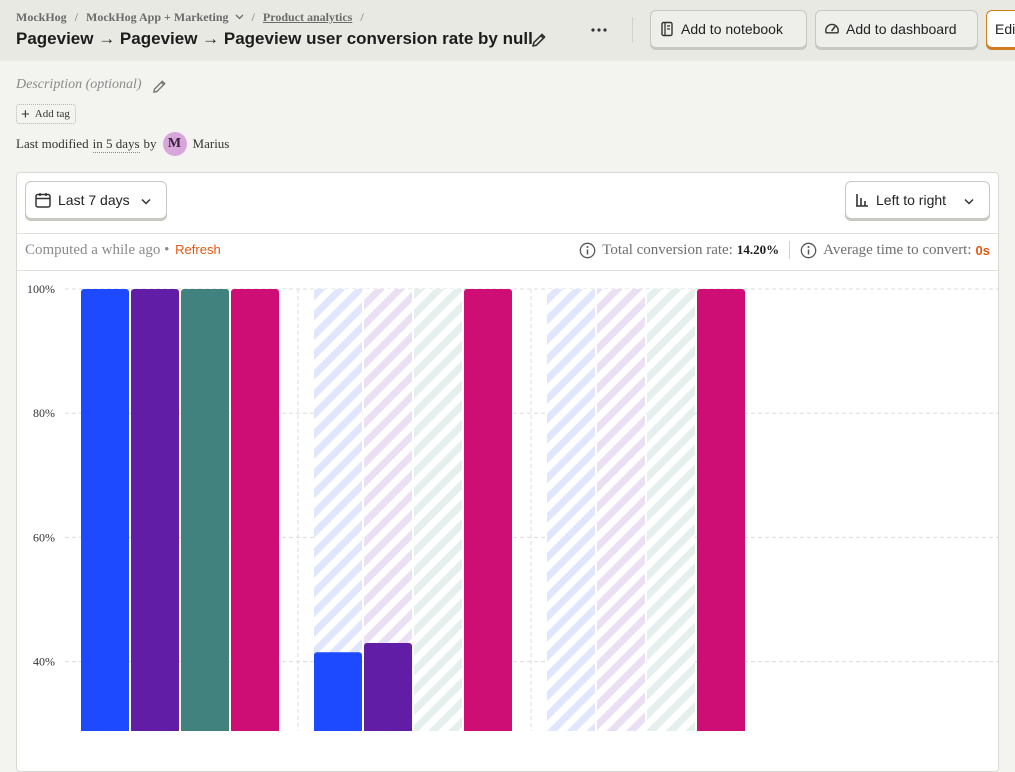 The width and height of the screenshot is (1015, 772). I want to click on y-tick-label: 40%, so click(44, 662).